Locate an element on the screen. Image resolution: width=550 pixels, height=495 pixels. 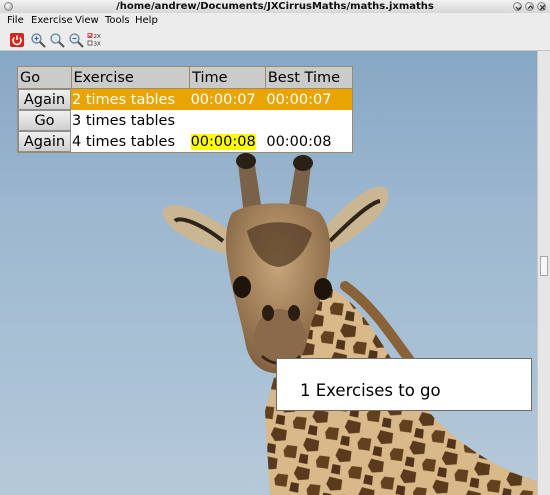
svg-text: 3X is located at coordinates (97, 45).